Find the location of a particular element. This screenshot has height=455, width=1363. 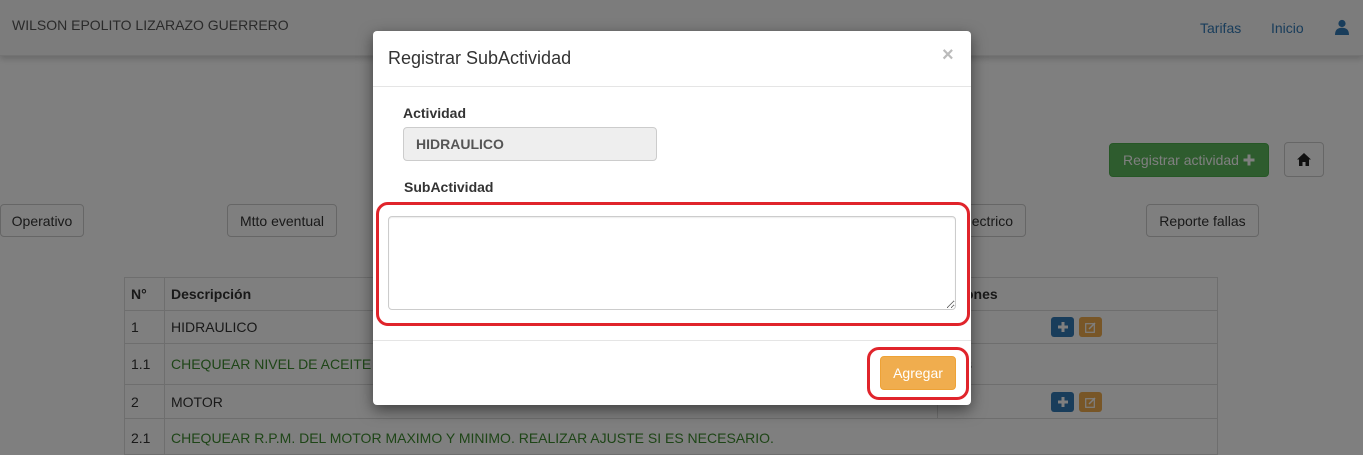

modal-title: Registrar SubActividad is located at coordinates (480, 58).